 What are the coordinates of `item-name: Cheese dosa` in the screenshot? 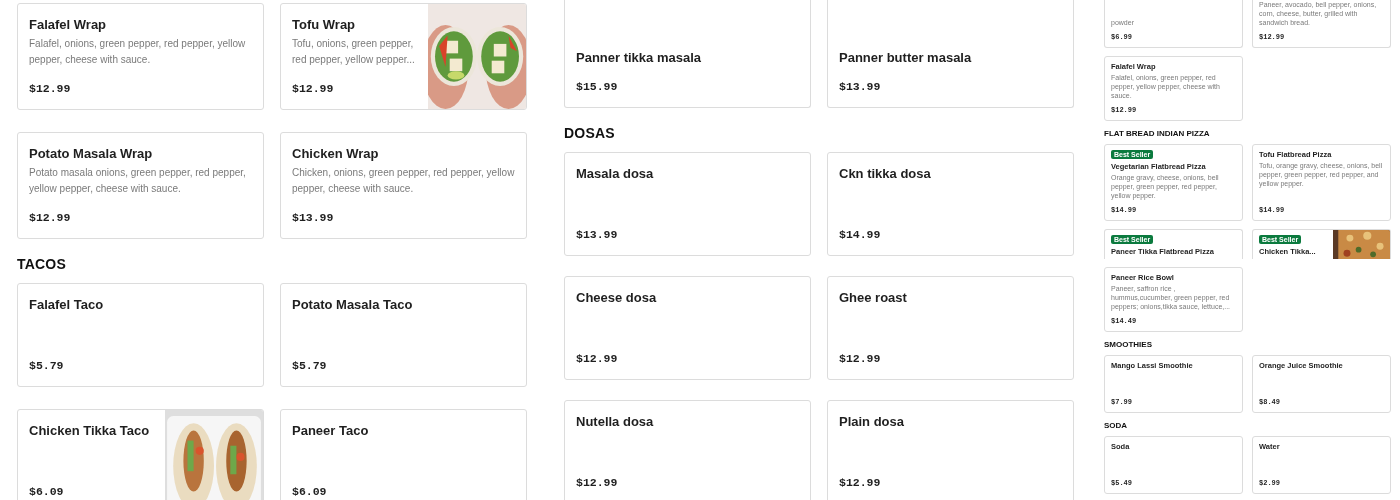 It's located at (616, 297).